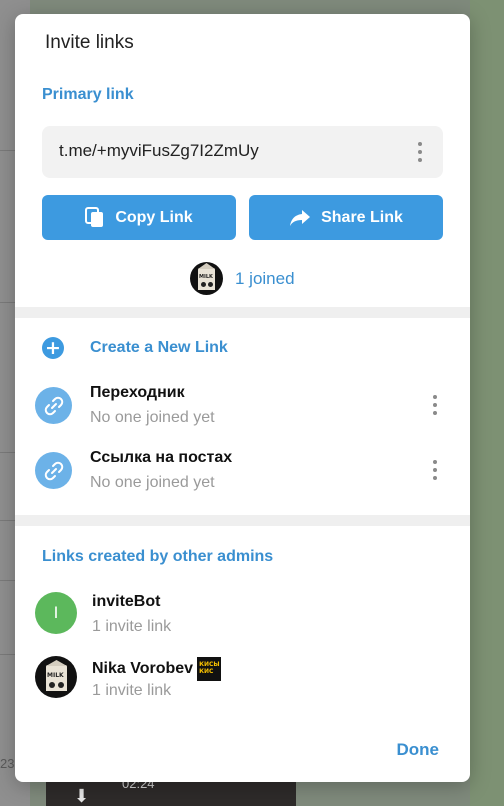 The width and height of the screenshot is (504, 806). Describe the element at coordinates (56, 613) in the screenshot. I see `avatar: I` at that location.